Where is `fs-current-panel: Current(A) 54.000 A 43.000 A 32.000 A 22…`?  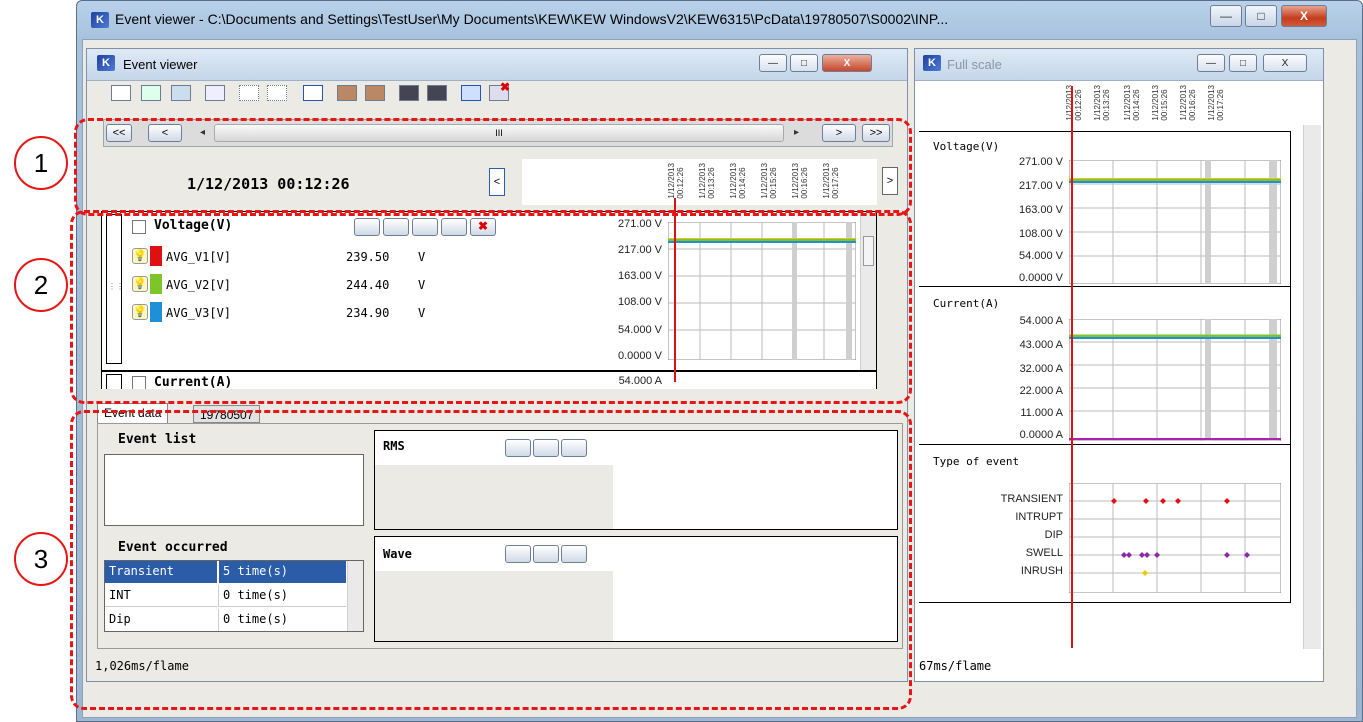
fs-current-panel: Current(A) 54.000 A 43.000 A 32.000 A 22… is located at coordinates (1105, 366).